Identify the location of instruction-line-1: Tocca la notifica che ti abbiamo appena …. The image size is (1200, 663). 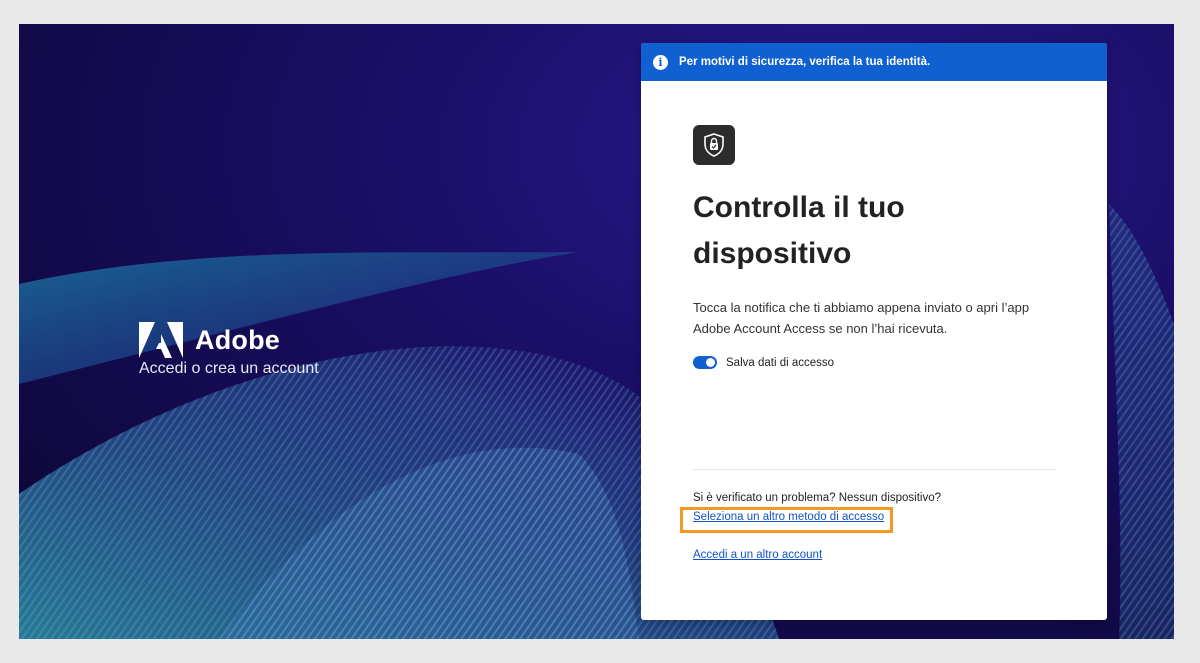
(861, 307).